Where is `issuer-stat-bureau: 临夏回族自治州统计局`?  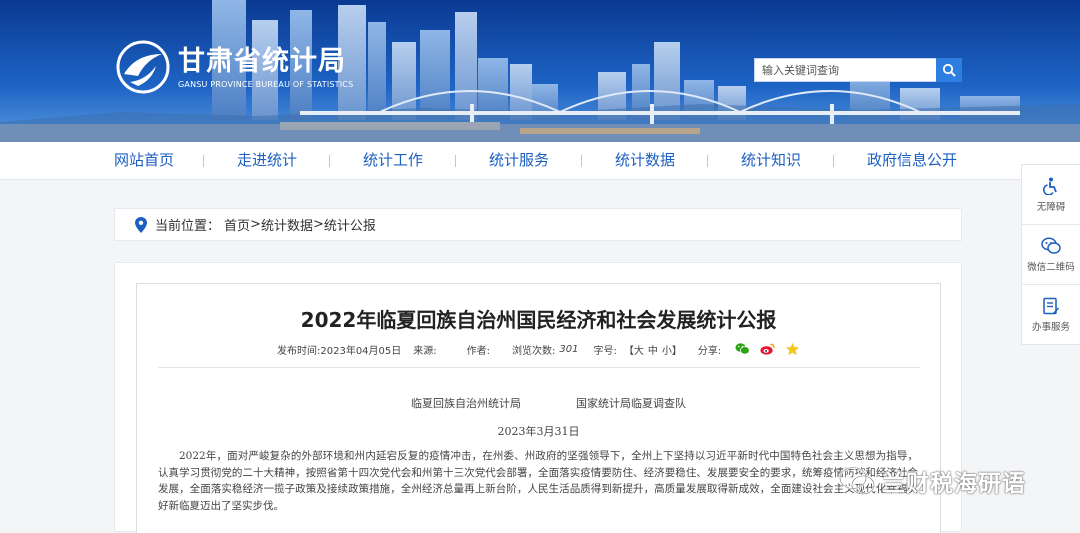
issuer-stat-bureau: 临夏回族自治州统计局 is located at coordinates (466, 403).